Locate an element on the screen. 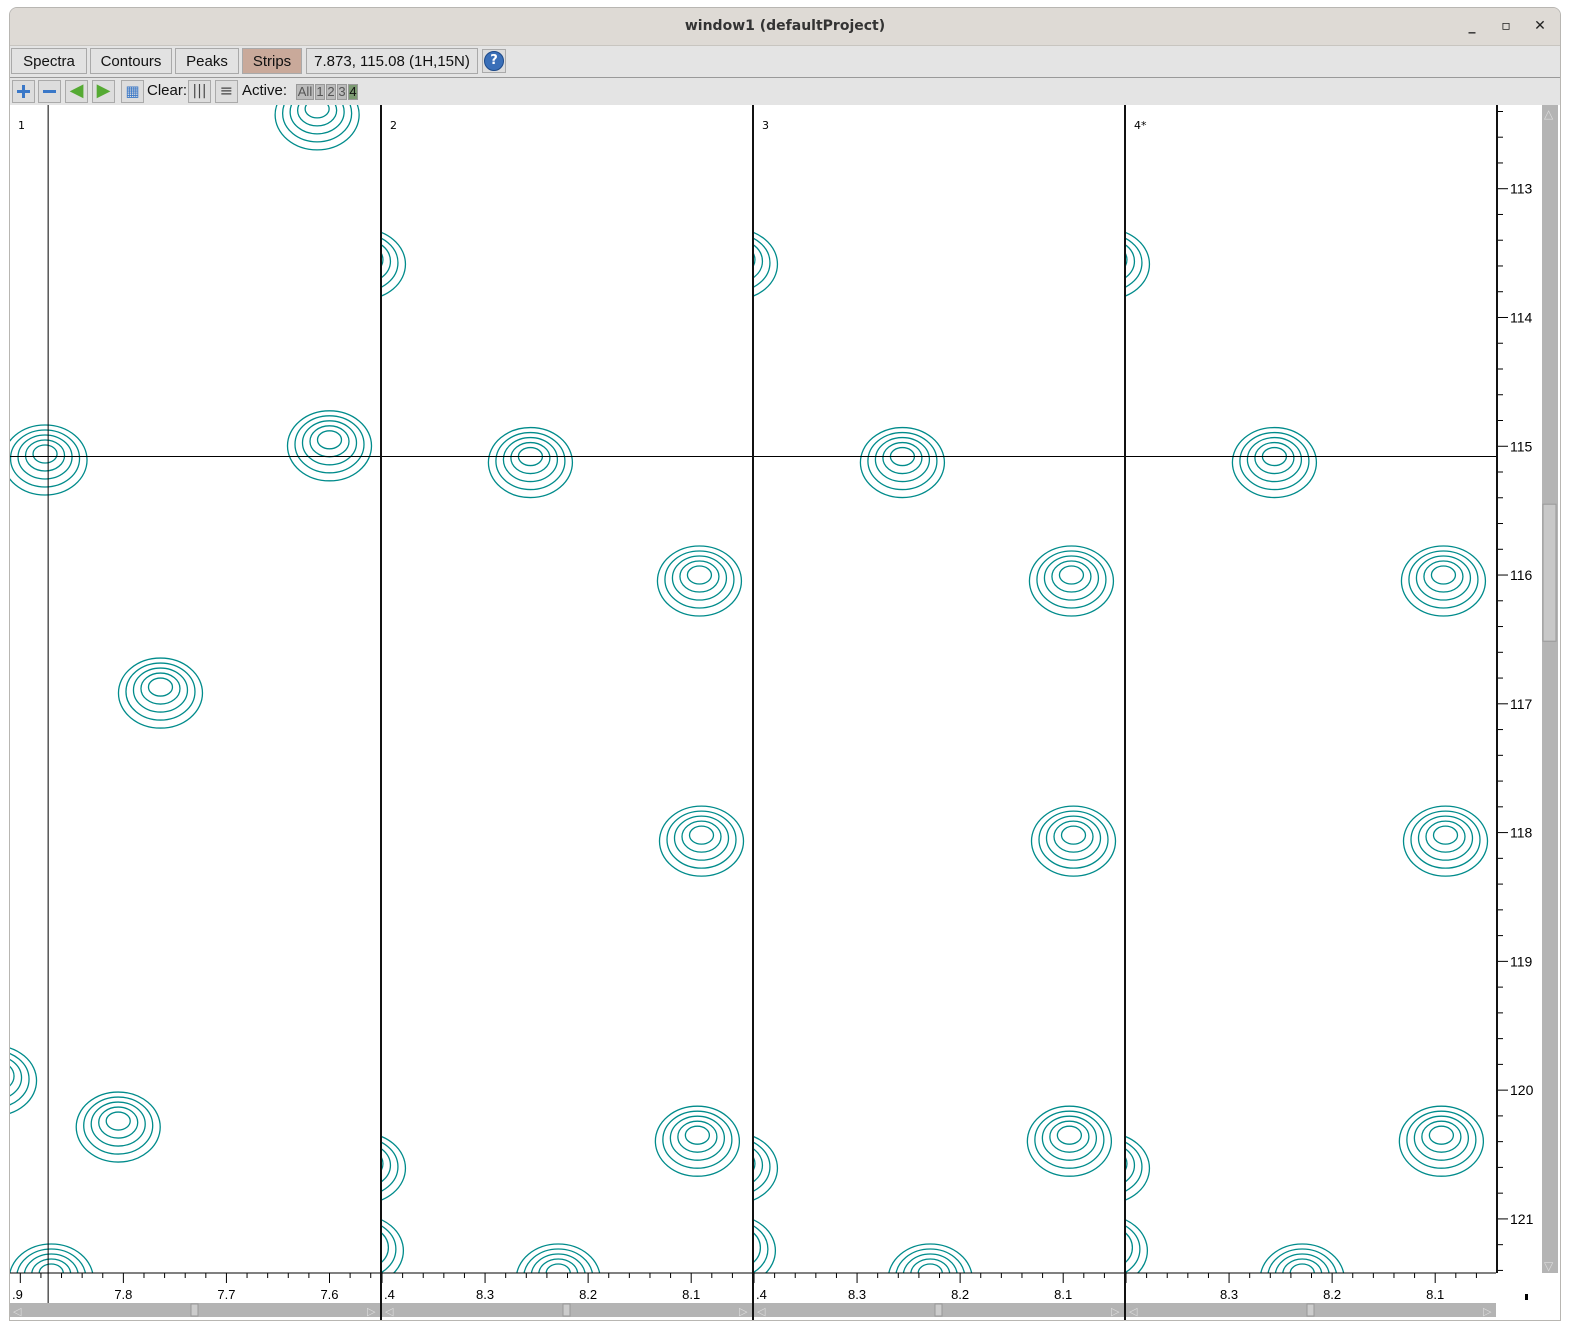 Image resolution: width=1575 pixels, height=1333 pixels. x-tick-label: .9 is located at coordinates (17, 1294).